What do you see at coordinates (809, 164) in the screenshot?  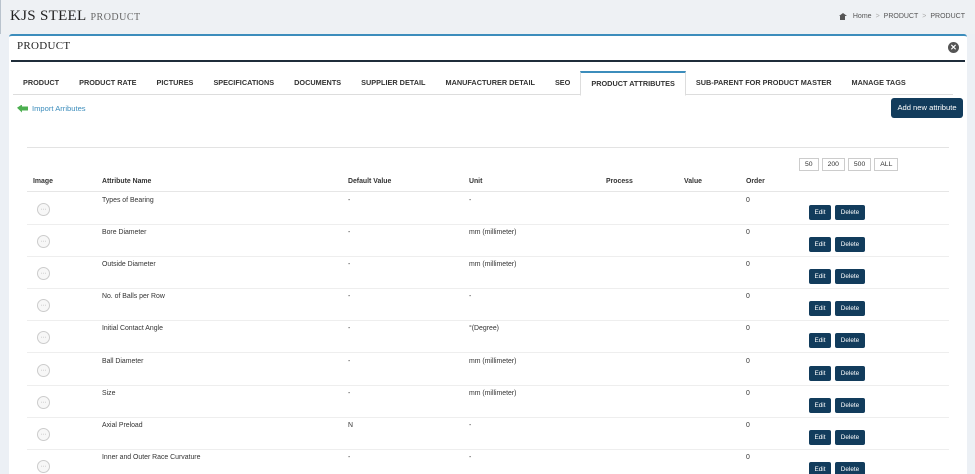 I see `page-size-option-50: 50` at bounding box center [809, 164].